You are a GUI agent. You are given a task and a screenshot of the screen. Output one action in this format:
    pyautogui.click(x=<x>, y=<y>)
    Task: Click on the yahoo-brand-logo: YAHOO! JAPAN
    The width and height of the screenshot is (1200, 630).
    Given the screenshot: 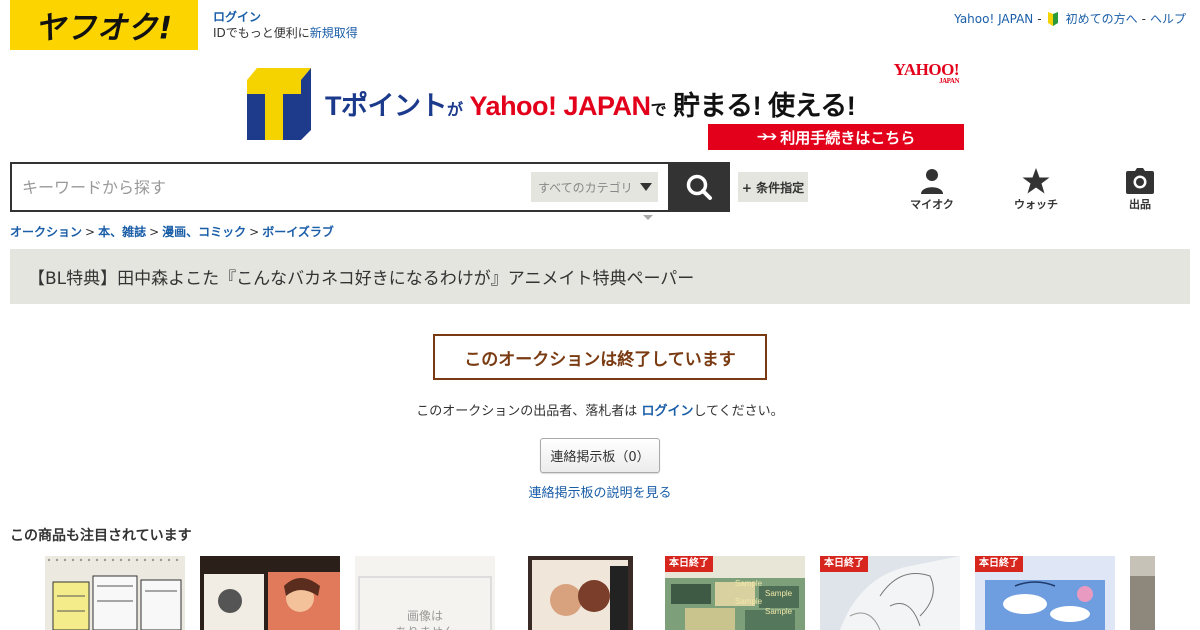 What is the action you would take?
    pyautogui.click(x=927, y=73)
    